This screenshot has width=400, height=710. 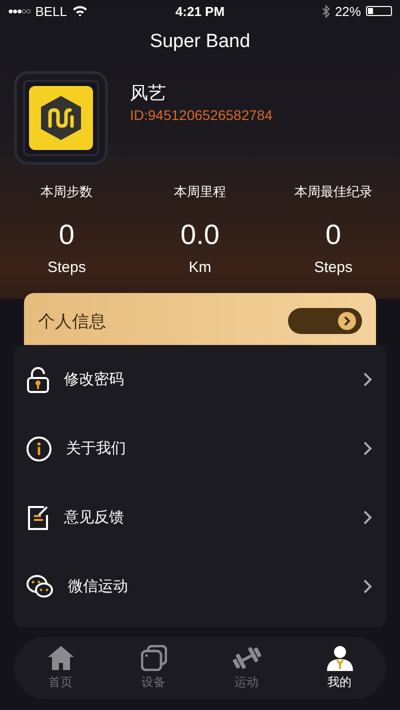 I want to click on stat-label: 本周最佳纪录, so click(x=333, y=192).